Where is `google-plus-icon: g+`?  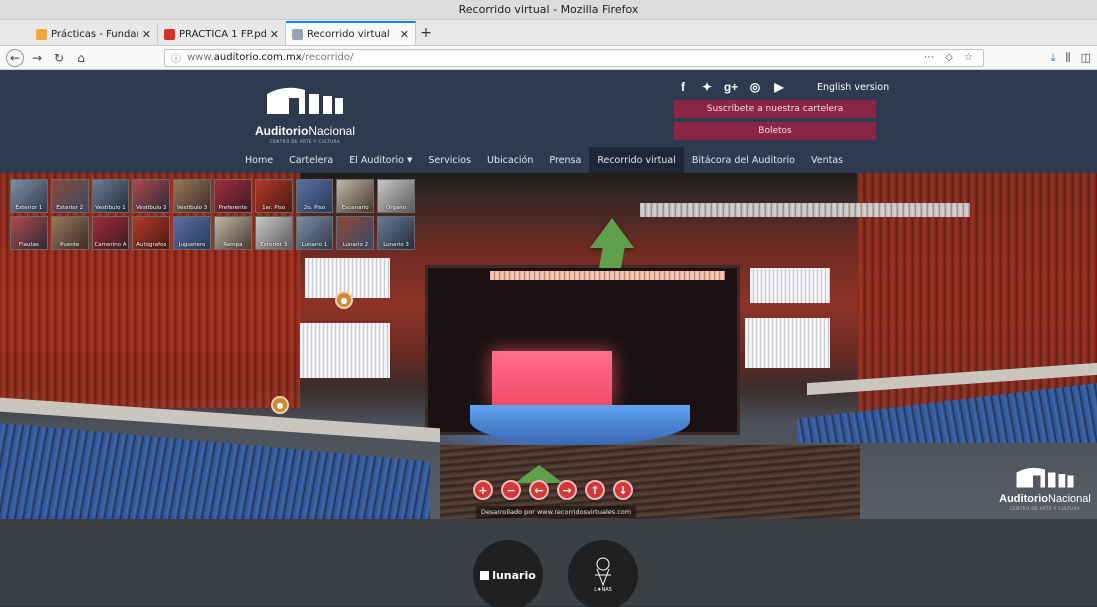 google-plus-icon: g+ is located at coordinates (731, 87).